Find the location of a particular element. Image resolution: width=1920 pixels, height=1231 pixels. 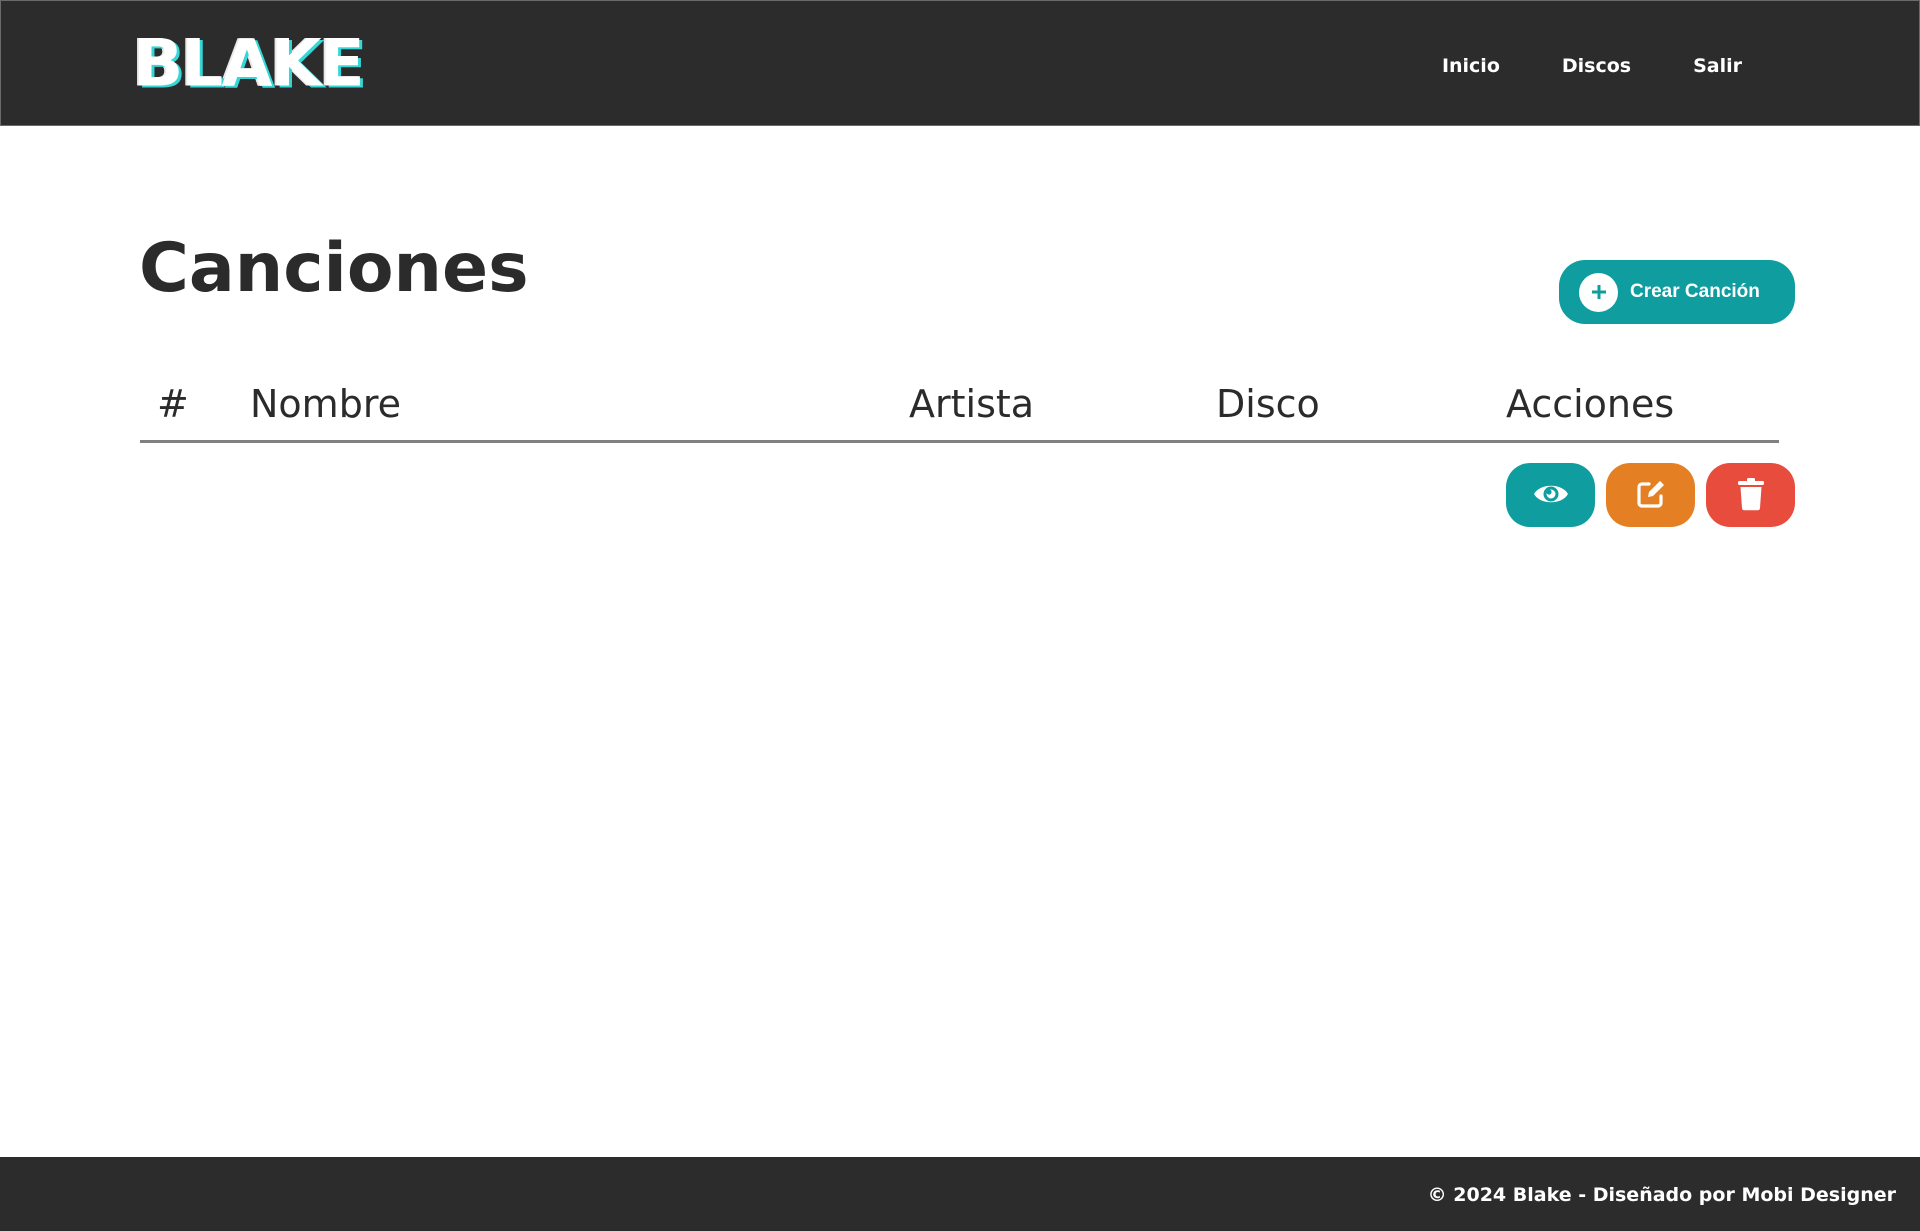

eye-icon is located at coordinates (1551, 495).